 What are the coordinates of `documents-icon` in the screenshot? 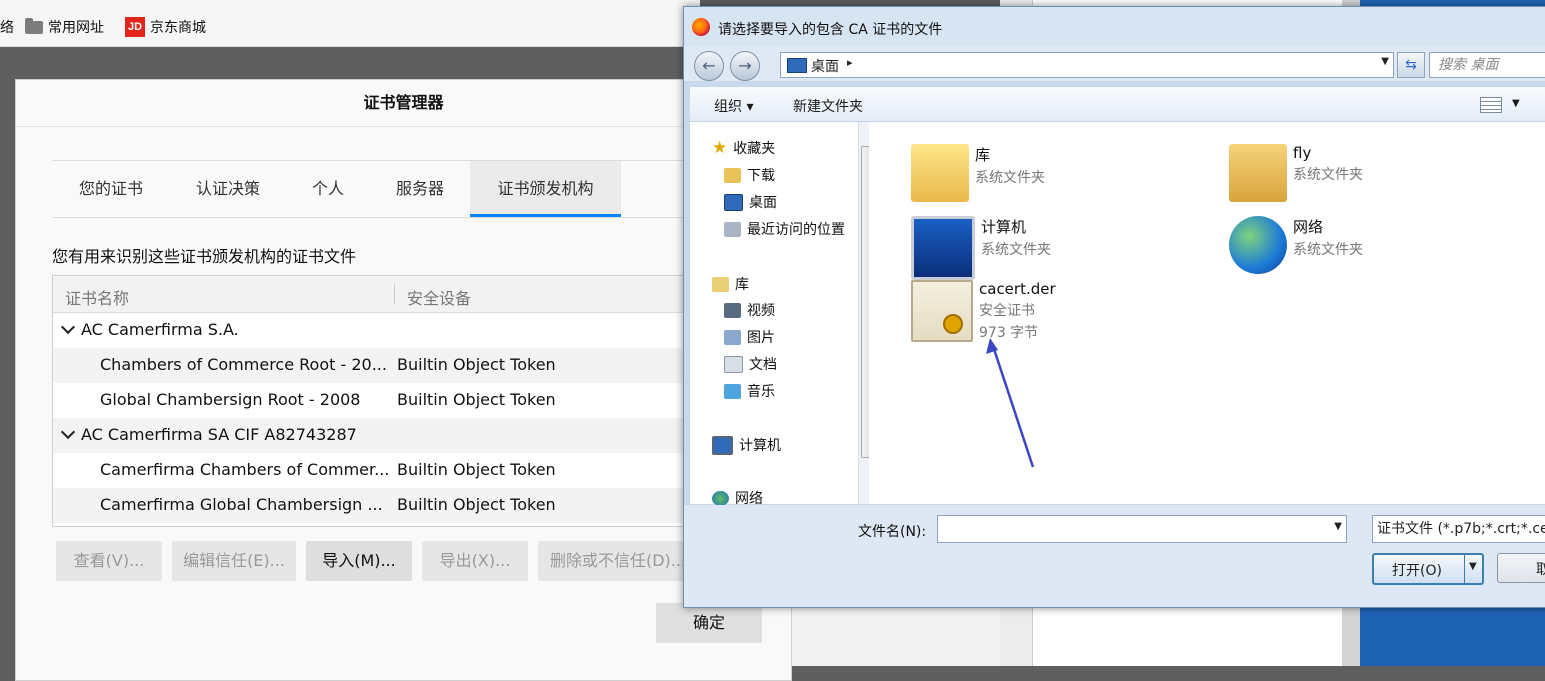 It's located at (733, 364).